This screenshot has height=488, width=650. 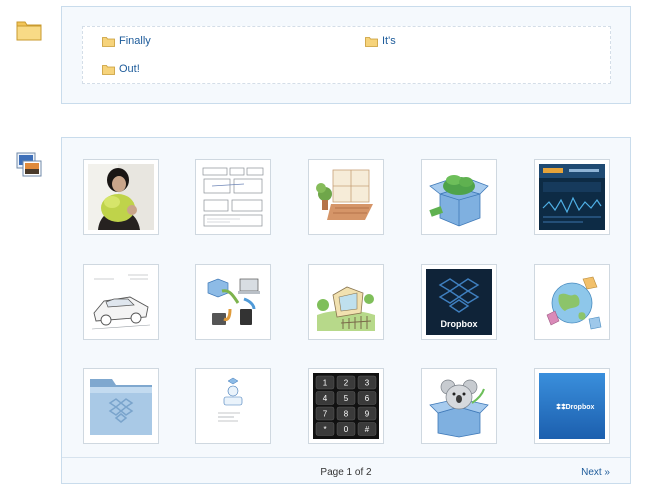 I want to click on photo-blue-folder, so click(x=121, y=406).